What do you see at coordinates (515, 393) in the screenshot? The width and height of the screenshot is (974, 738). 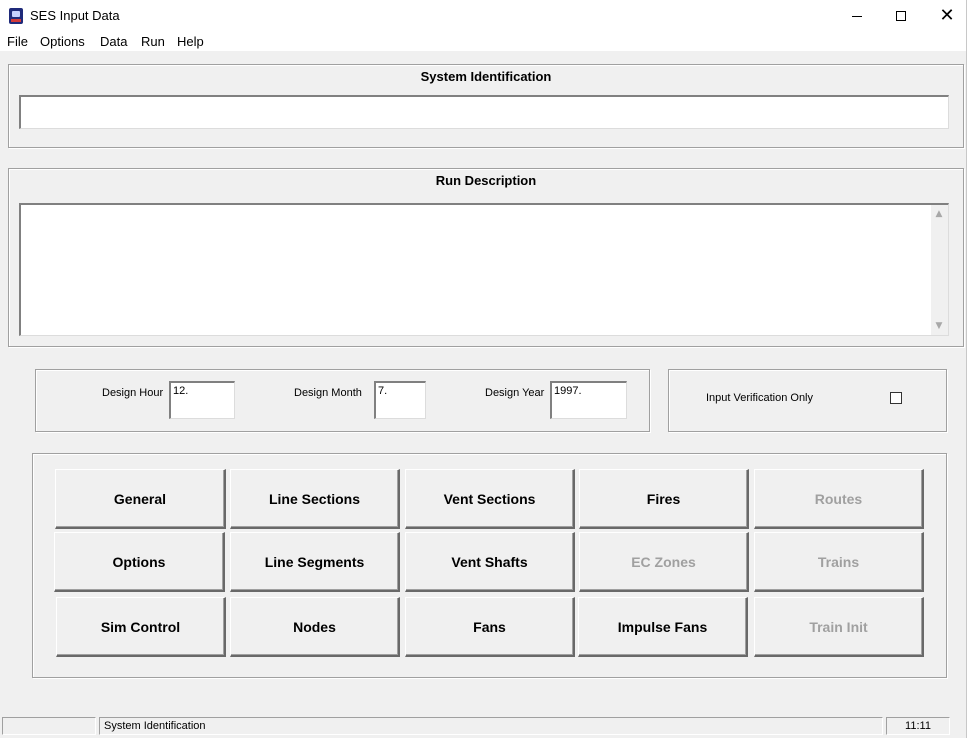 I see `design-year-label: Design Year` at bounding box center [515, 393].